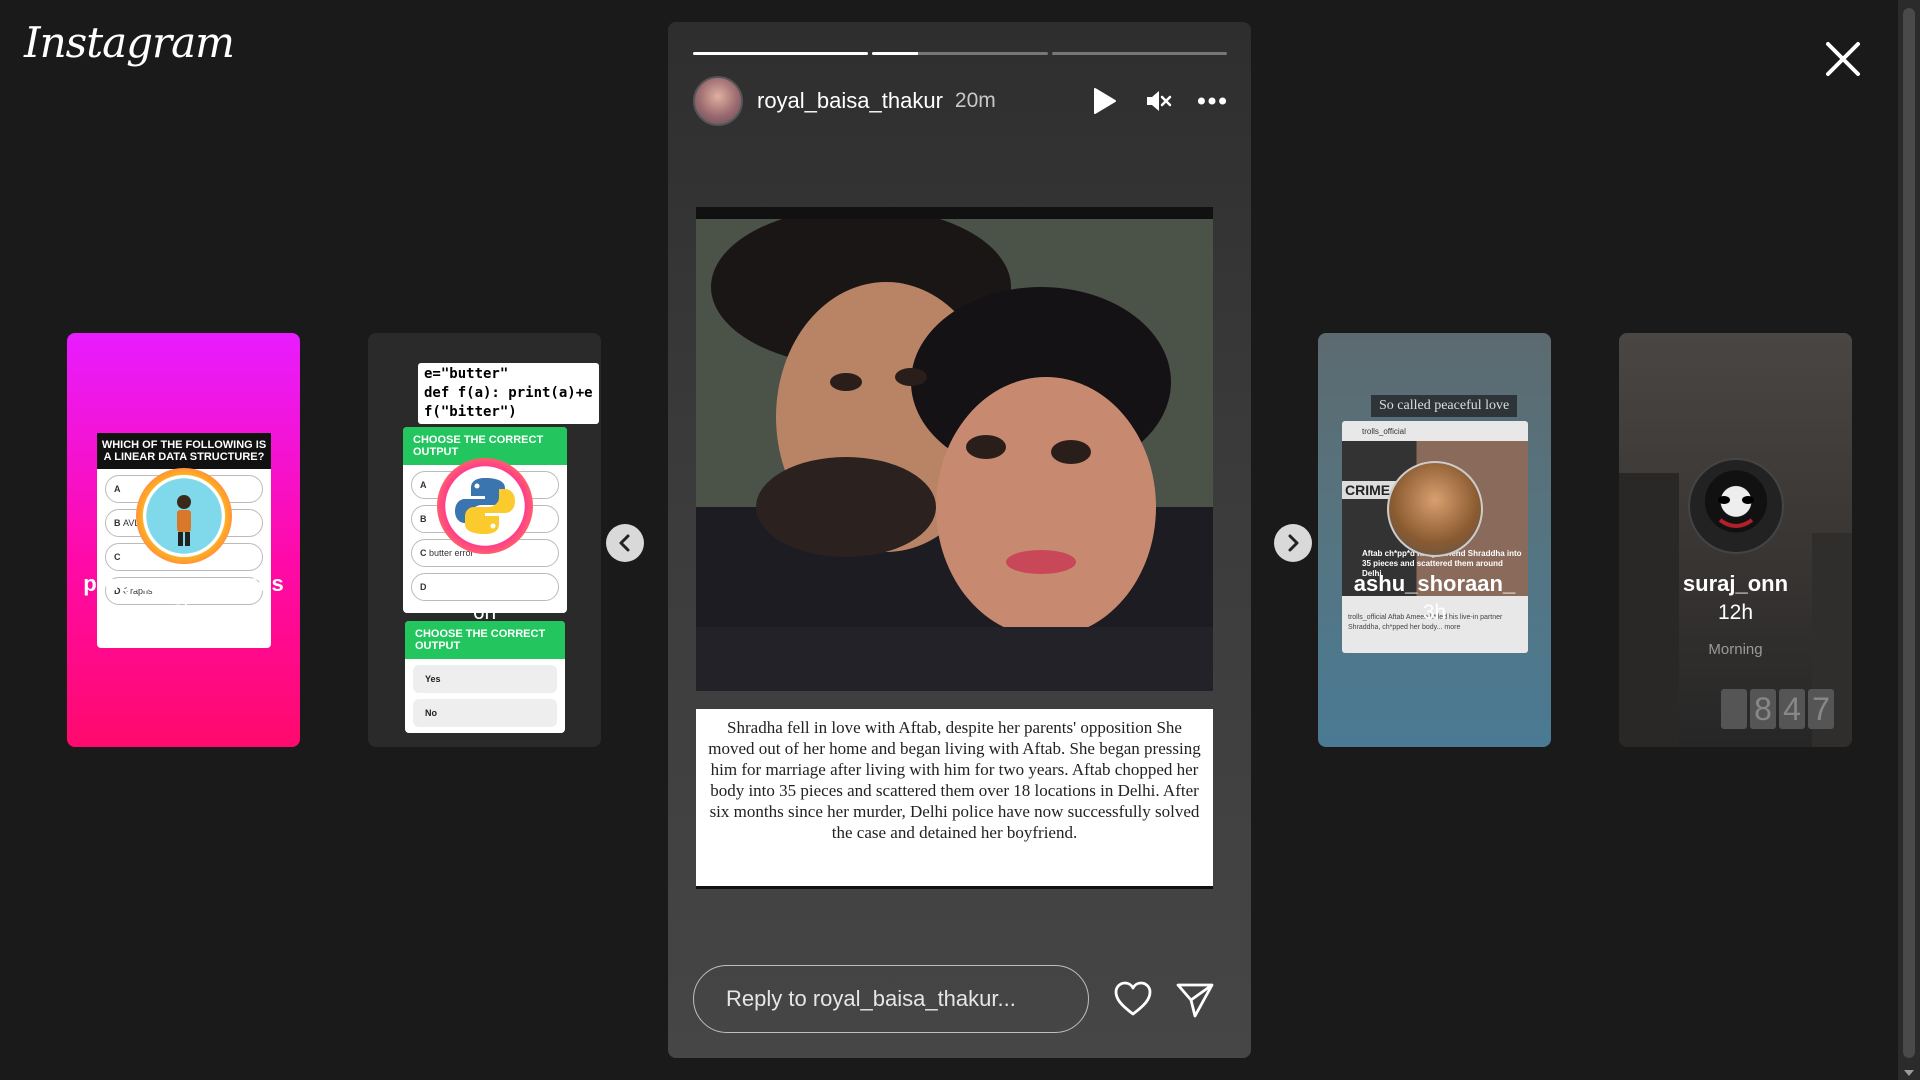  Describe the element at coordinates (1212, 101) in the screenshot. I see `more-options-icon` at that location.